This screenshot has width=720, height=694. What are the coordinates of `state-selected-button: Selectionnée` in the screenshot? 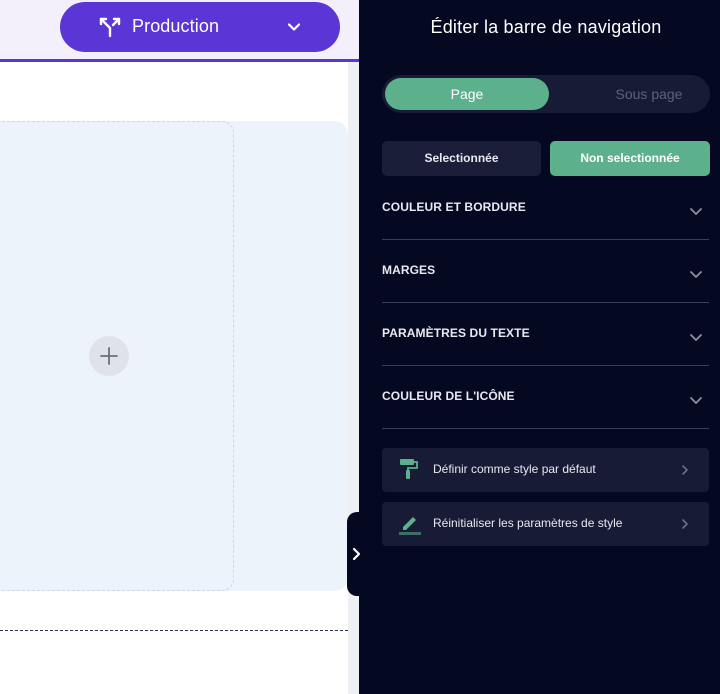 It's located at (461, 158).